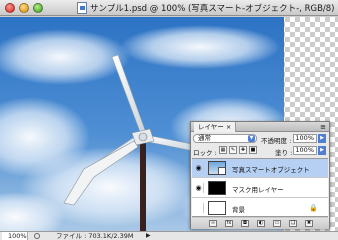  Describe the element at coordinates (305, 138) in the screenshot. I see `opacity-field: 100%` at that location.